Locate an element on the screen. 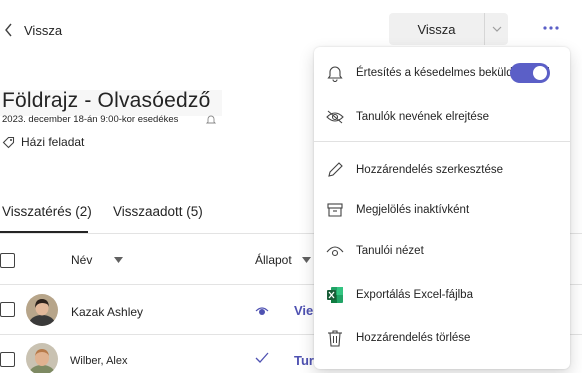 This screenshot has width=582, height=373. menu-item-label: Tanulók nevének elrejtése is located at coordinates (422, 117).